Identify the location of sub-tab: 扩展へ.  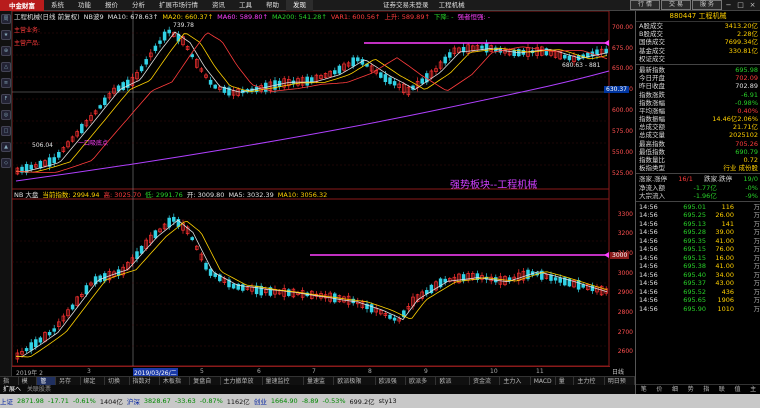
(12, 389).